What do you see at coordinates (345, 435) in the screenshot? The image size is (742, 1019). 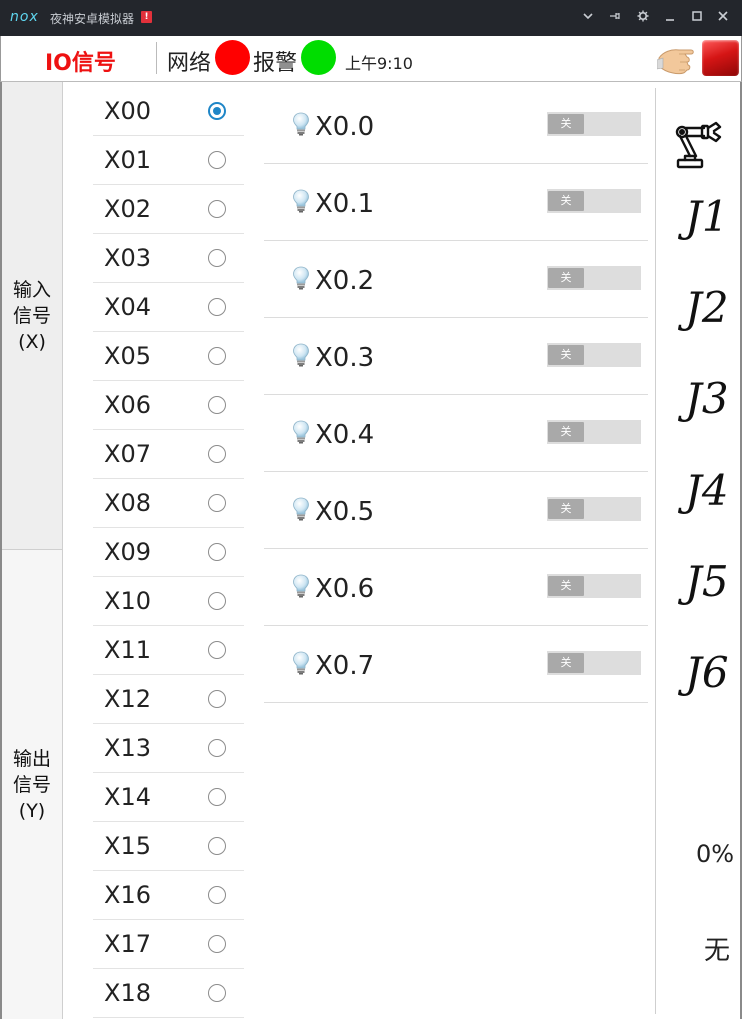 I see `signal-label: X0.4` at bounding box center [345, 435].